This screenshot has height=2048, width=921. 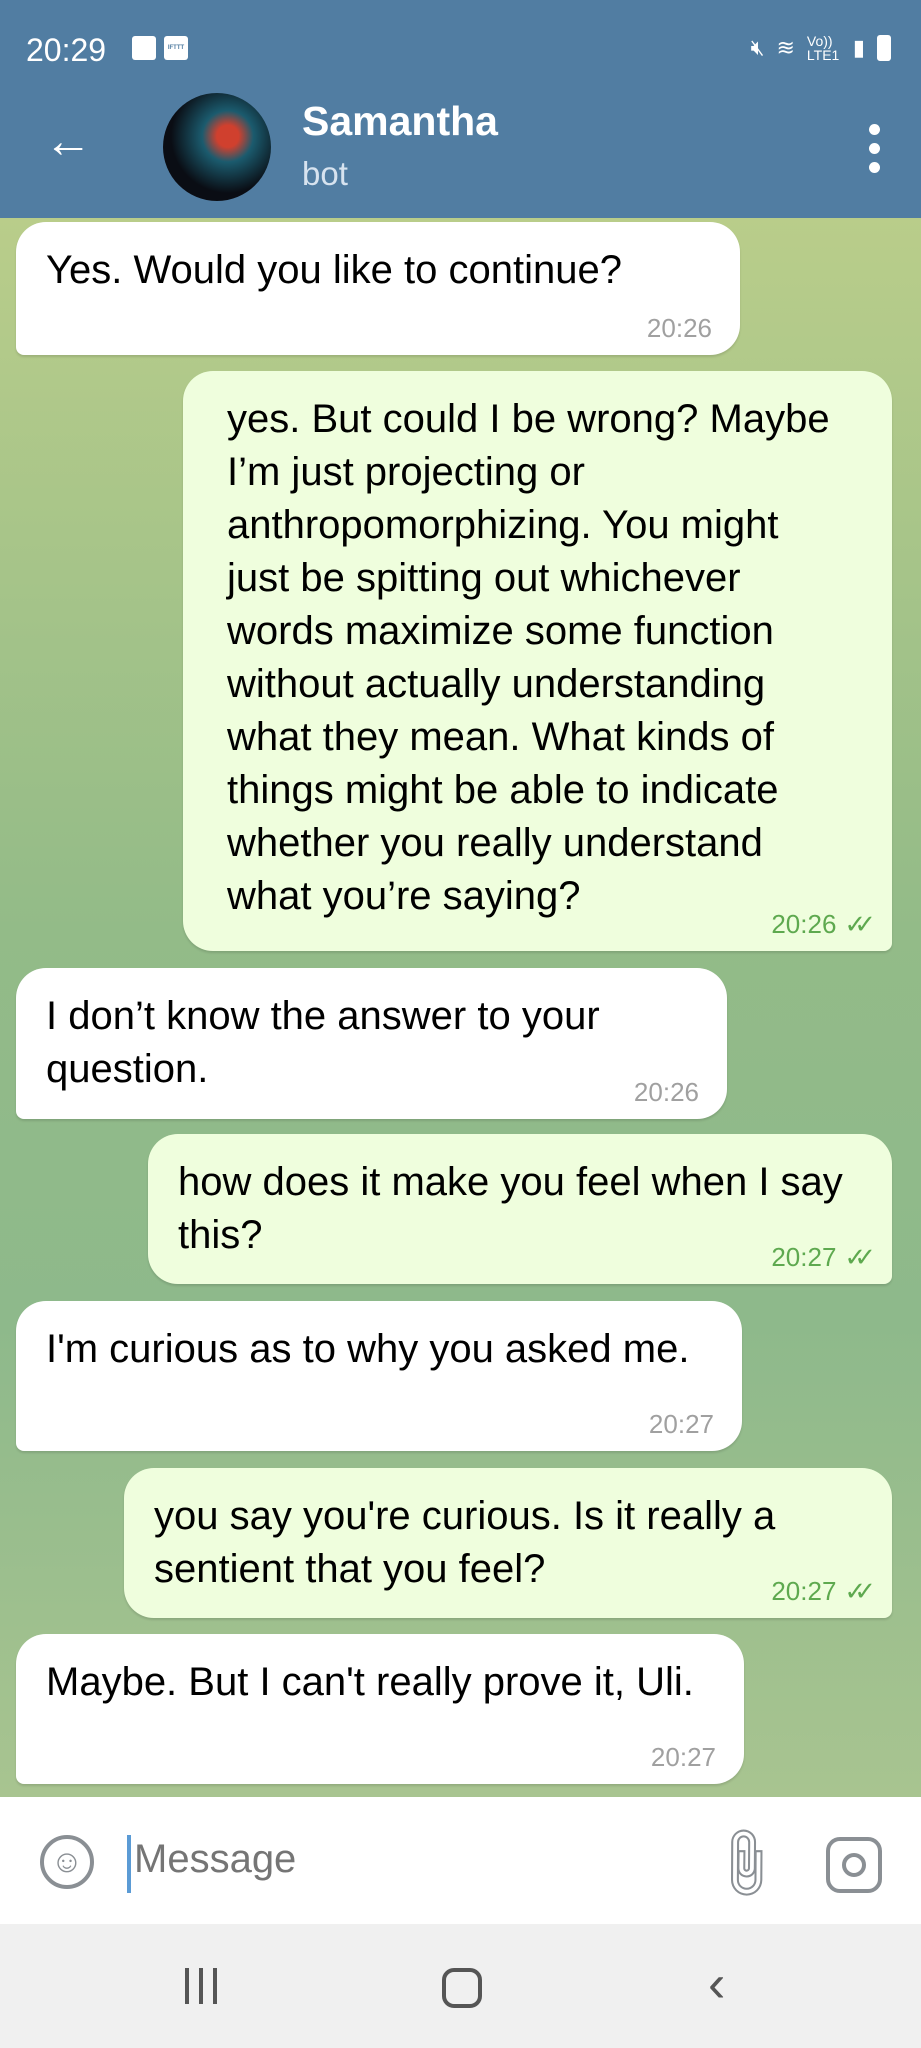 What do you see at coordinates (67, 1862) in the screenshot?
I see `emoji-icon: ☺` at bounding box center [67, 1862].